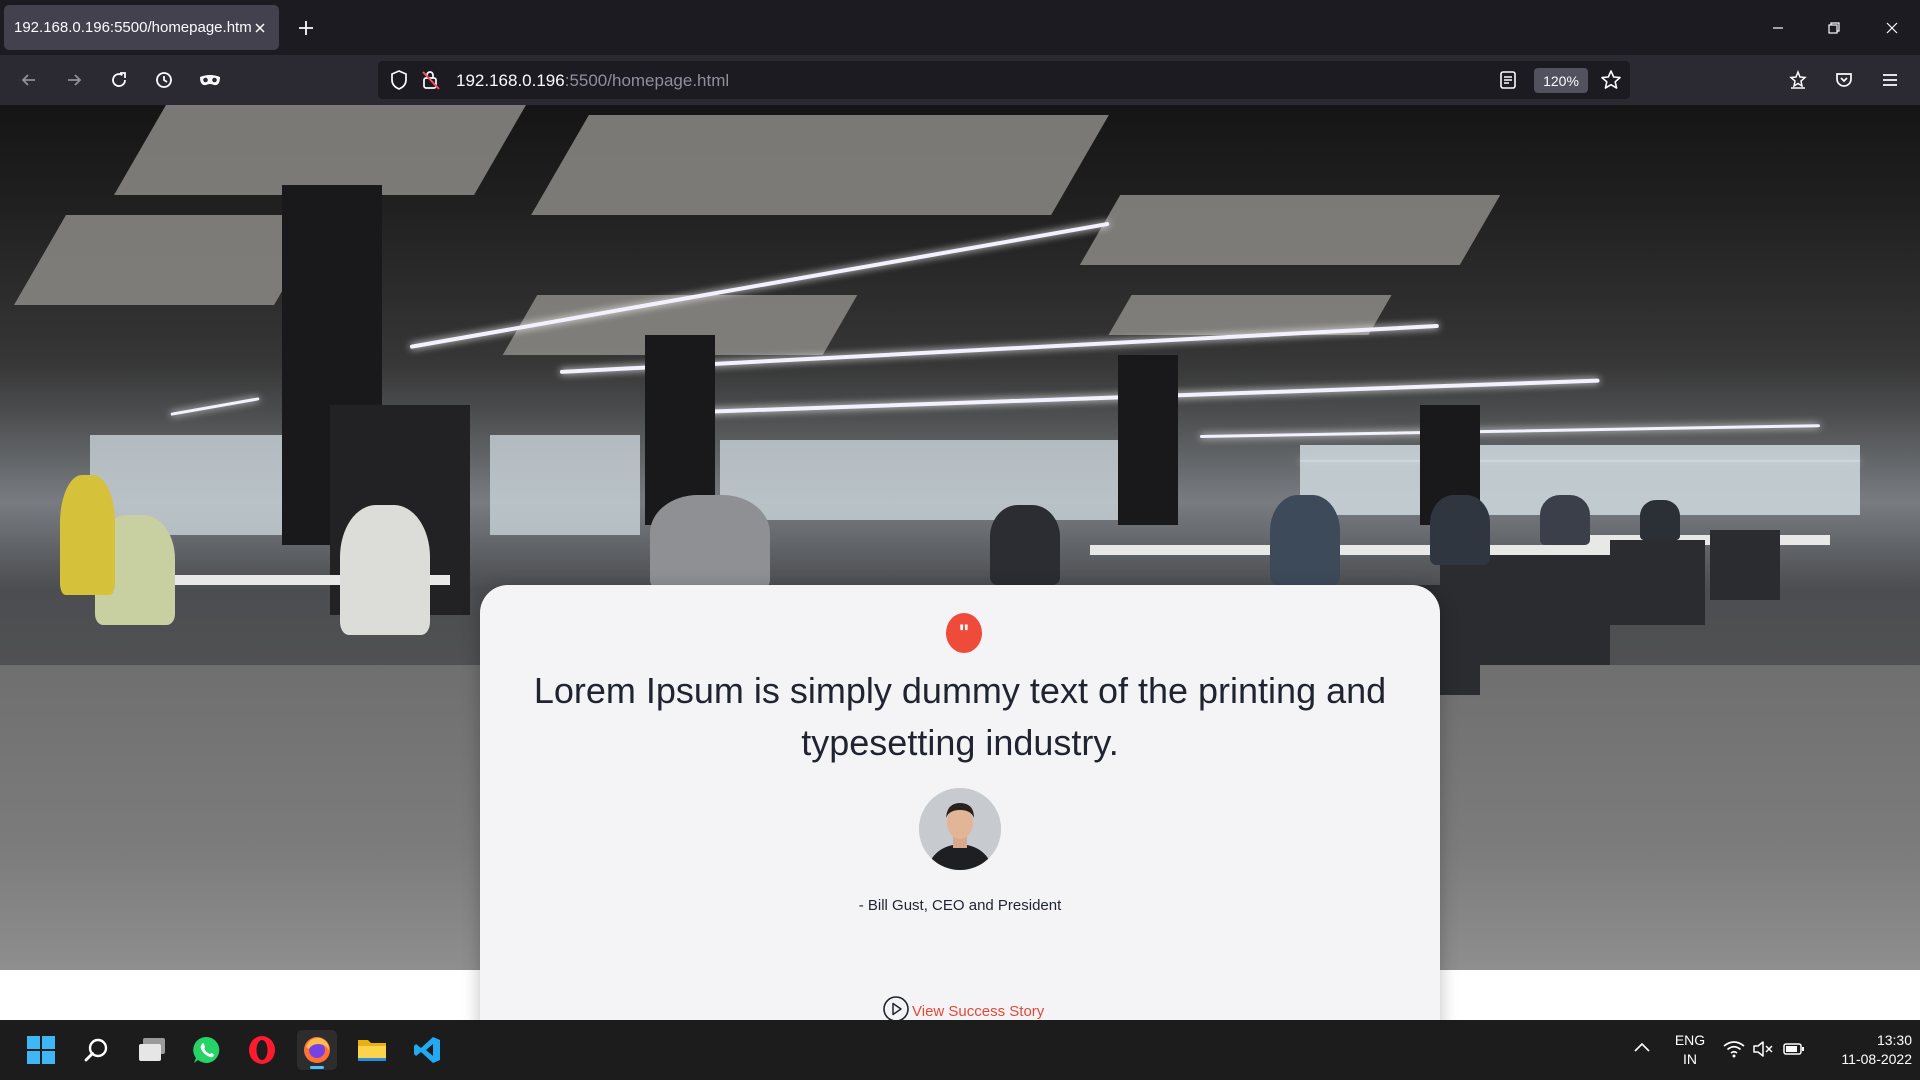 This screenshot has width=1920, height=1080. Describe the element at coordinates (1834, 28) in the screenshot. I see `restore-button` at that location.